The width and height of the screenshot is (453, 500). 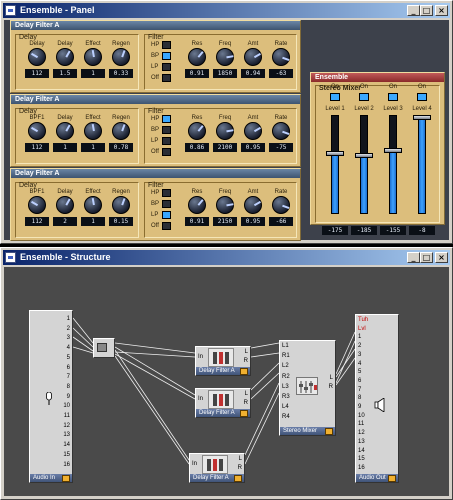 I want to click on mixer-out-port: R, so click(x=331, y=387).